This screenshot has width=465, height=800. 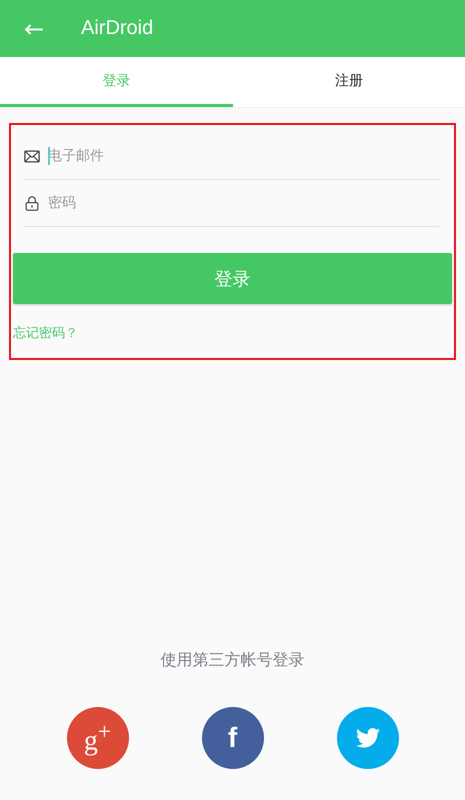 What do you see at coordinates (117, 28) in the screenshot?
I see `app-title: AirDroid` at bounding box center [117, 28].